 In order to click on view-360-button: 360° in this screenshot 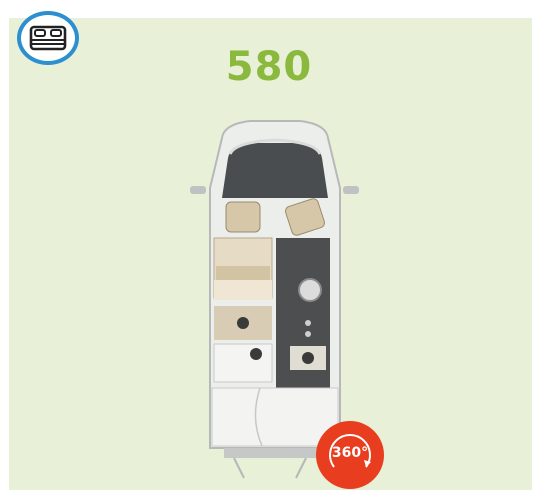, I will do `click(350, 455)`.